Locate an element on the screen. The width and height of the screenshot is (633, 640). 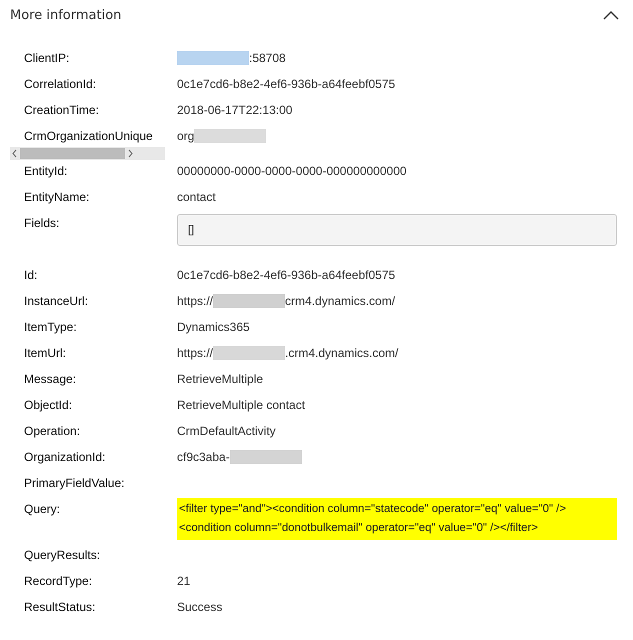
field-label: CrmOrganizationUnique is located at coordinates (89, 136).